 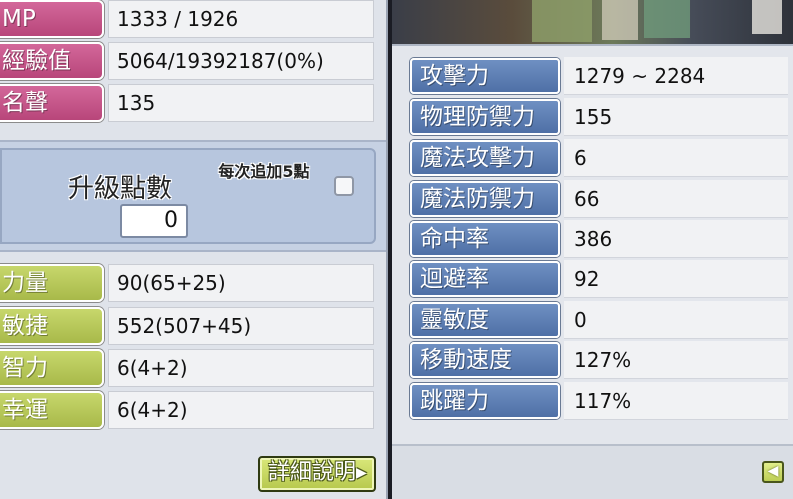 I want to click on chevron-right-icon: ▶, so click(x=361, y=473).